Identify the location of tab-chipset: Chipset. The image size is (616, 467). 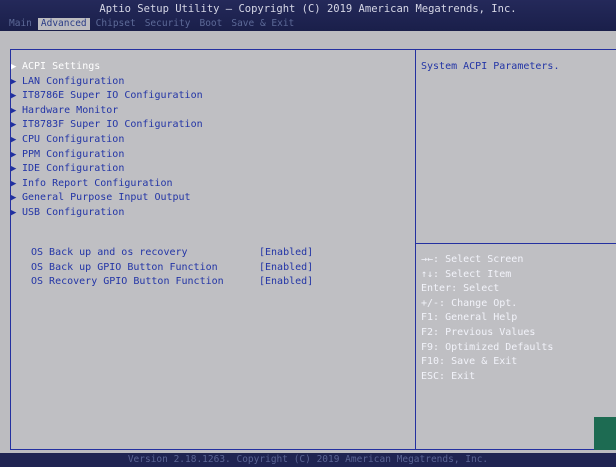
(116, 24).